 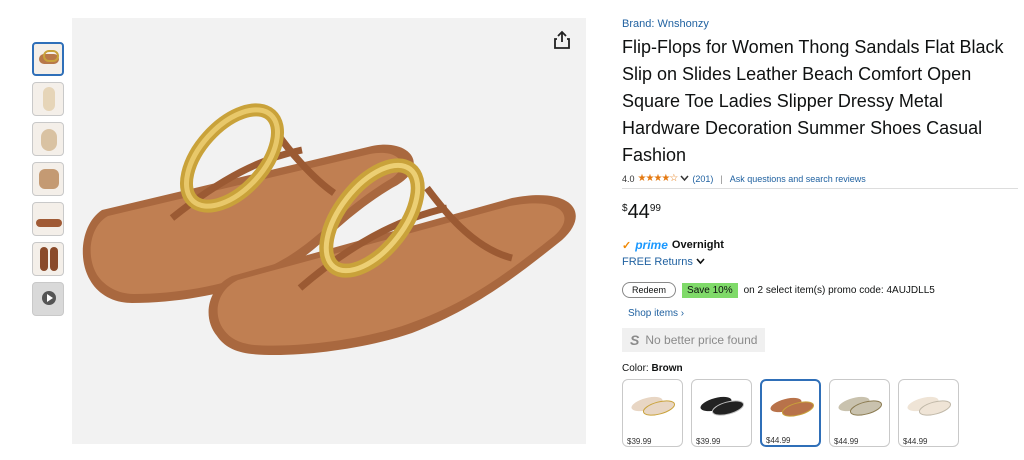 I want to click on play-icon, so click(x=49, y=298).